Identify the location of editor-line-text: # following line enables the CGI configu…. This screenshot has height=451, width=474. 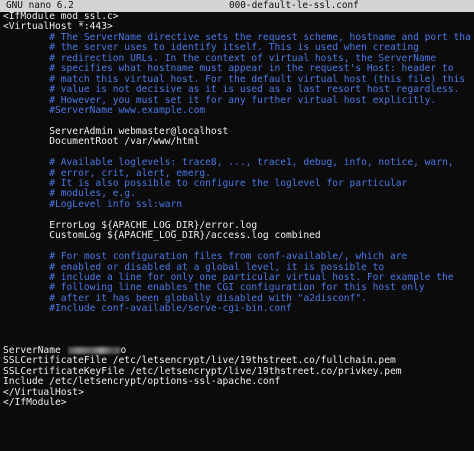
(214, 288).